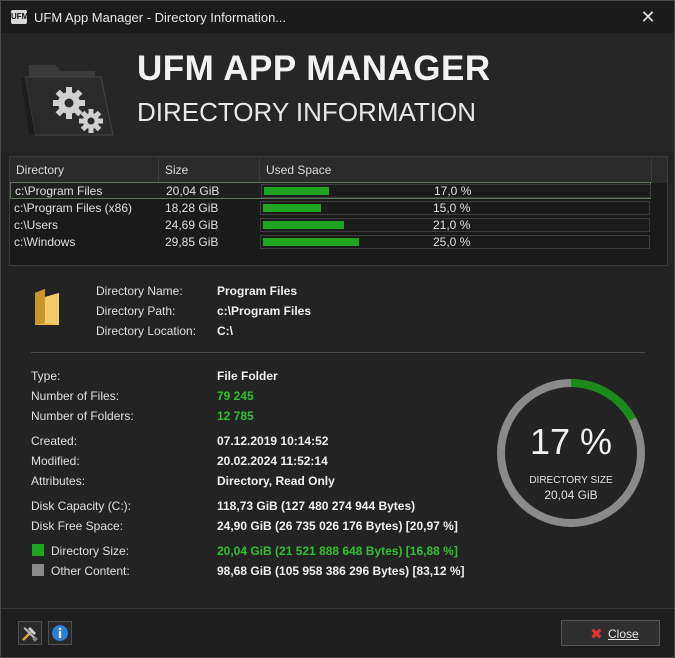  I want to click on type-label: Type:, so click(46, 376).